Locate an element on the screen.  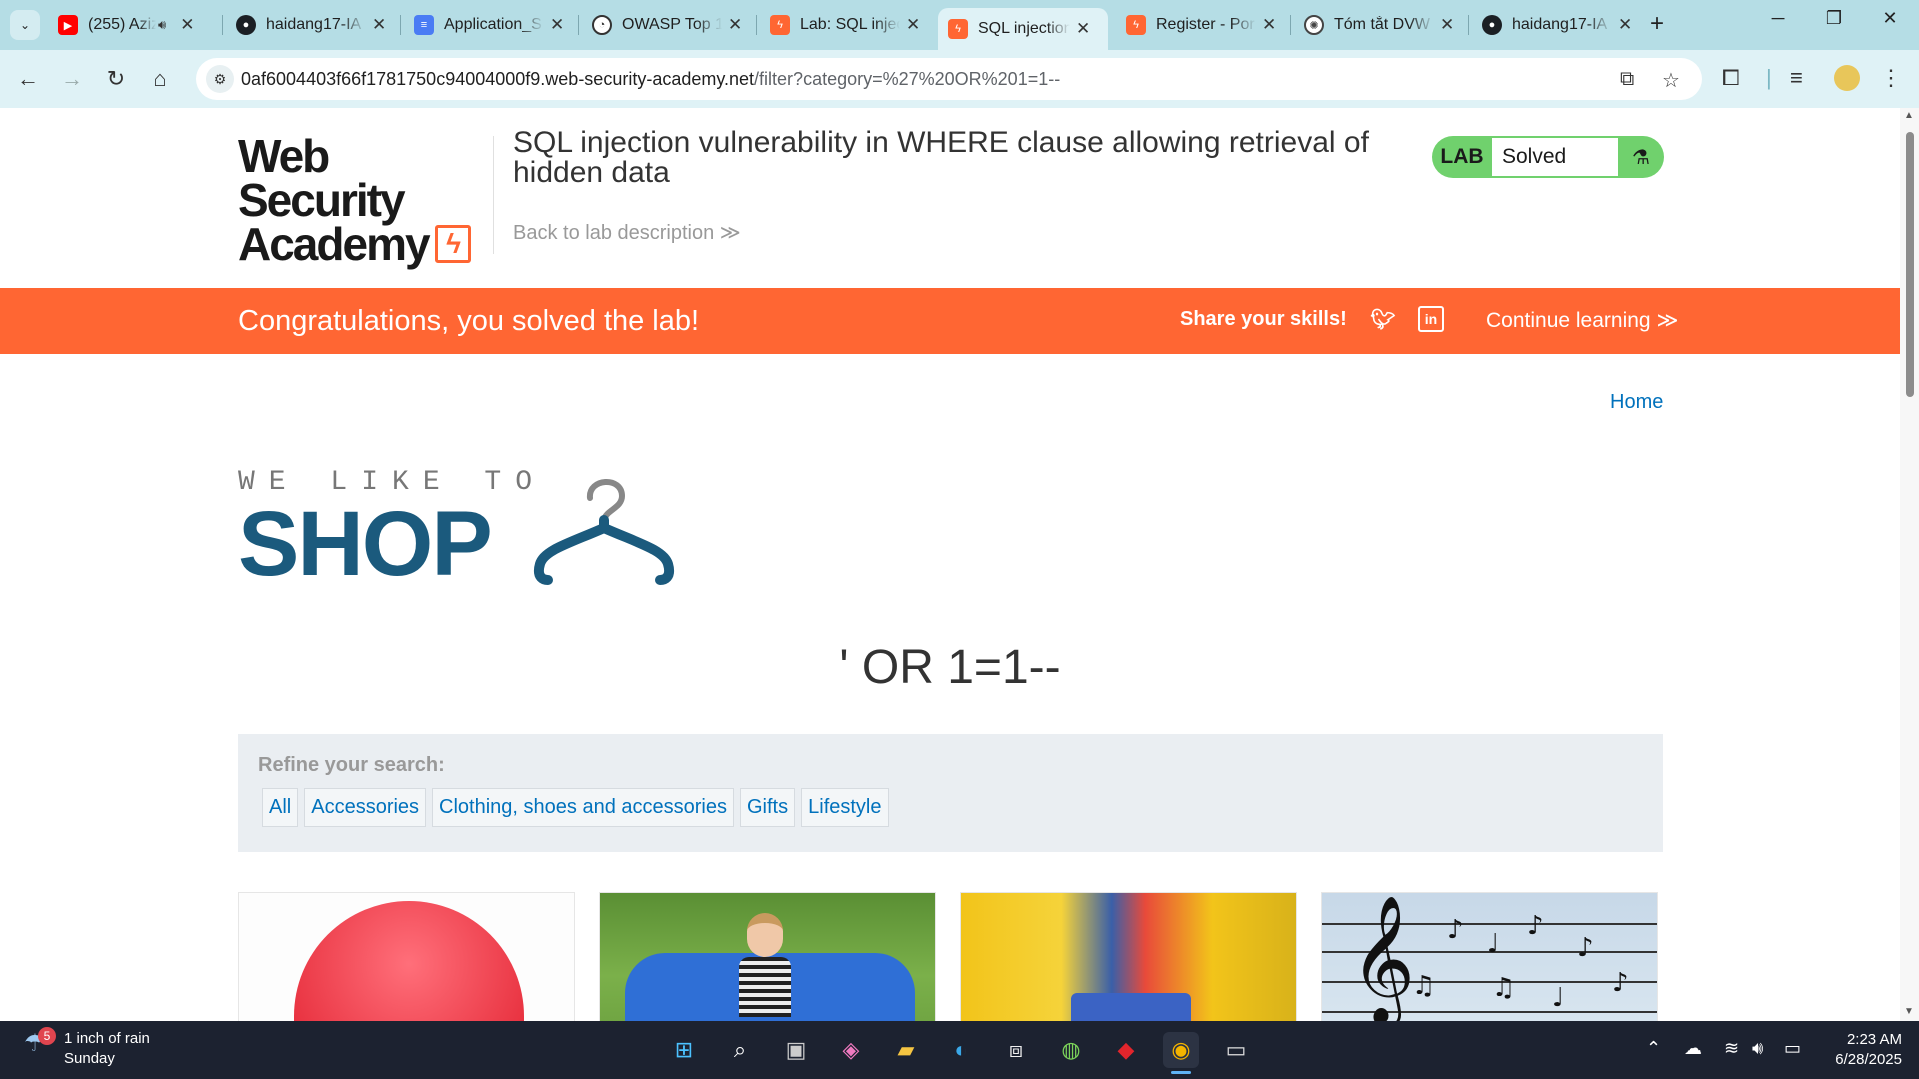
weather-widget: ☂ 5 1 inch of rain Sunday is located at coordinates (87, 1048).